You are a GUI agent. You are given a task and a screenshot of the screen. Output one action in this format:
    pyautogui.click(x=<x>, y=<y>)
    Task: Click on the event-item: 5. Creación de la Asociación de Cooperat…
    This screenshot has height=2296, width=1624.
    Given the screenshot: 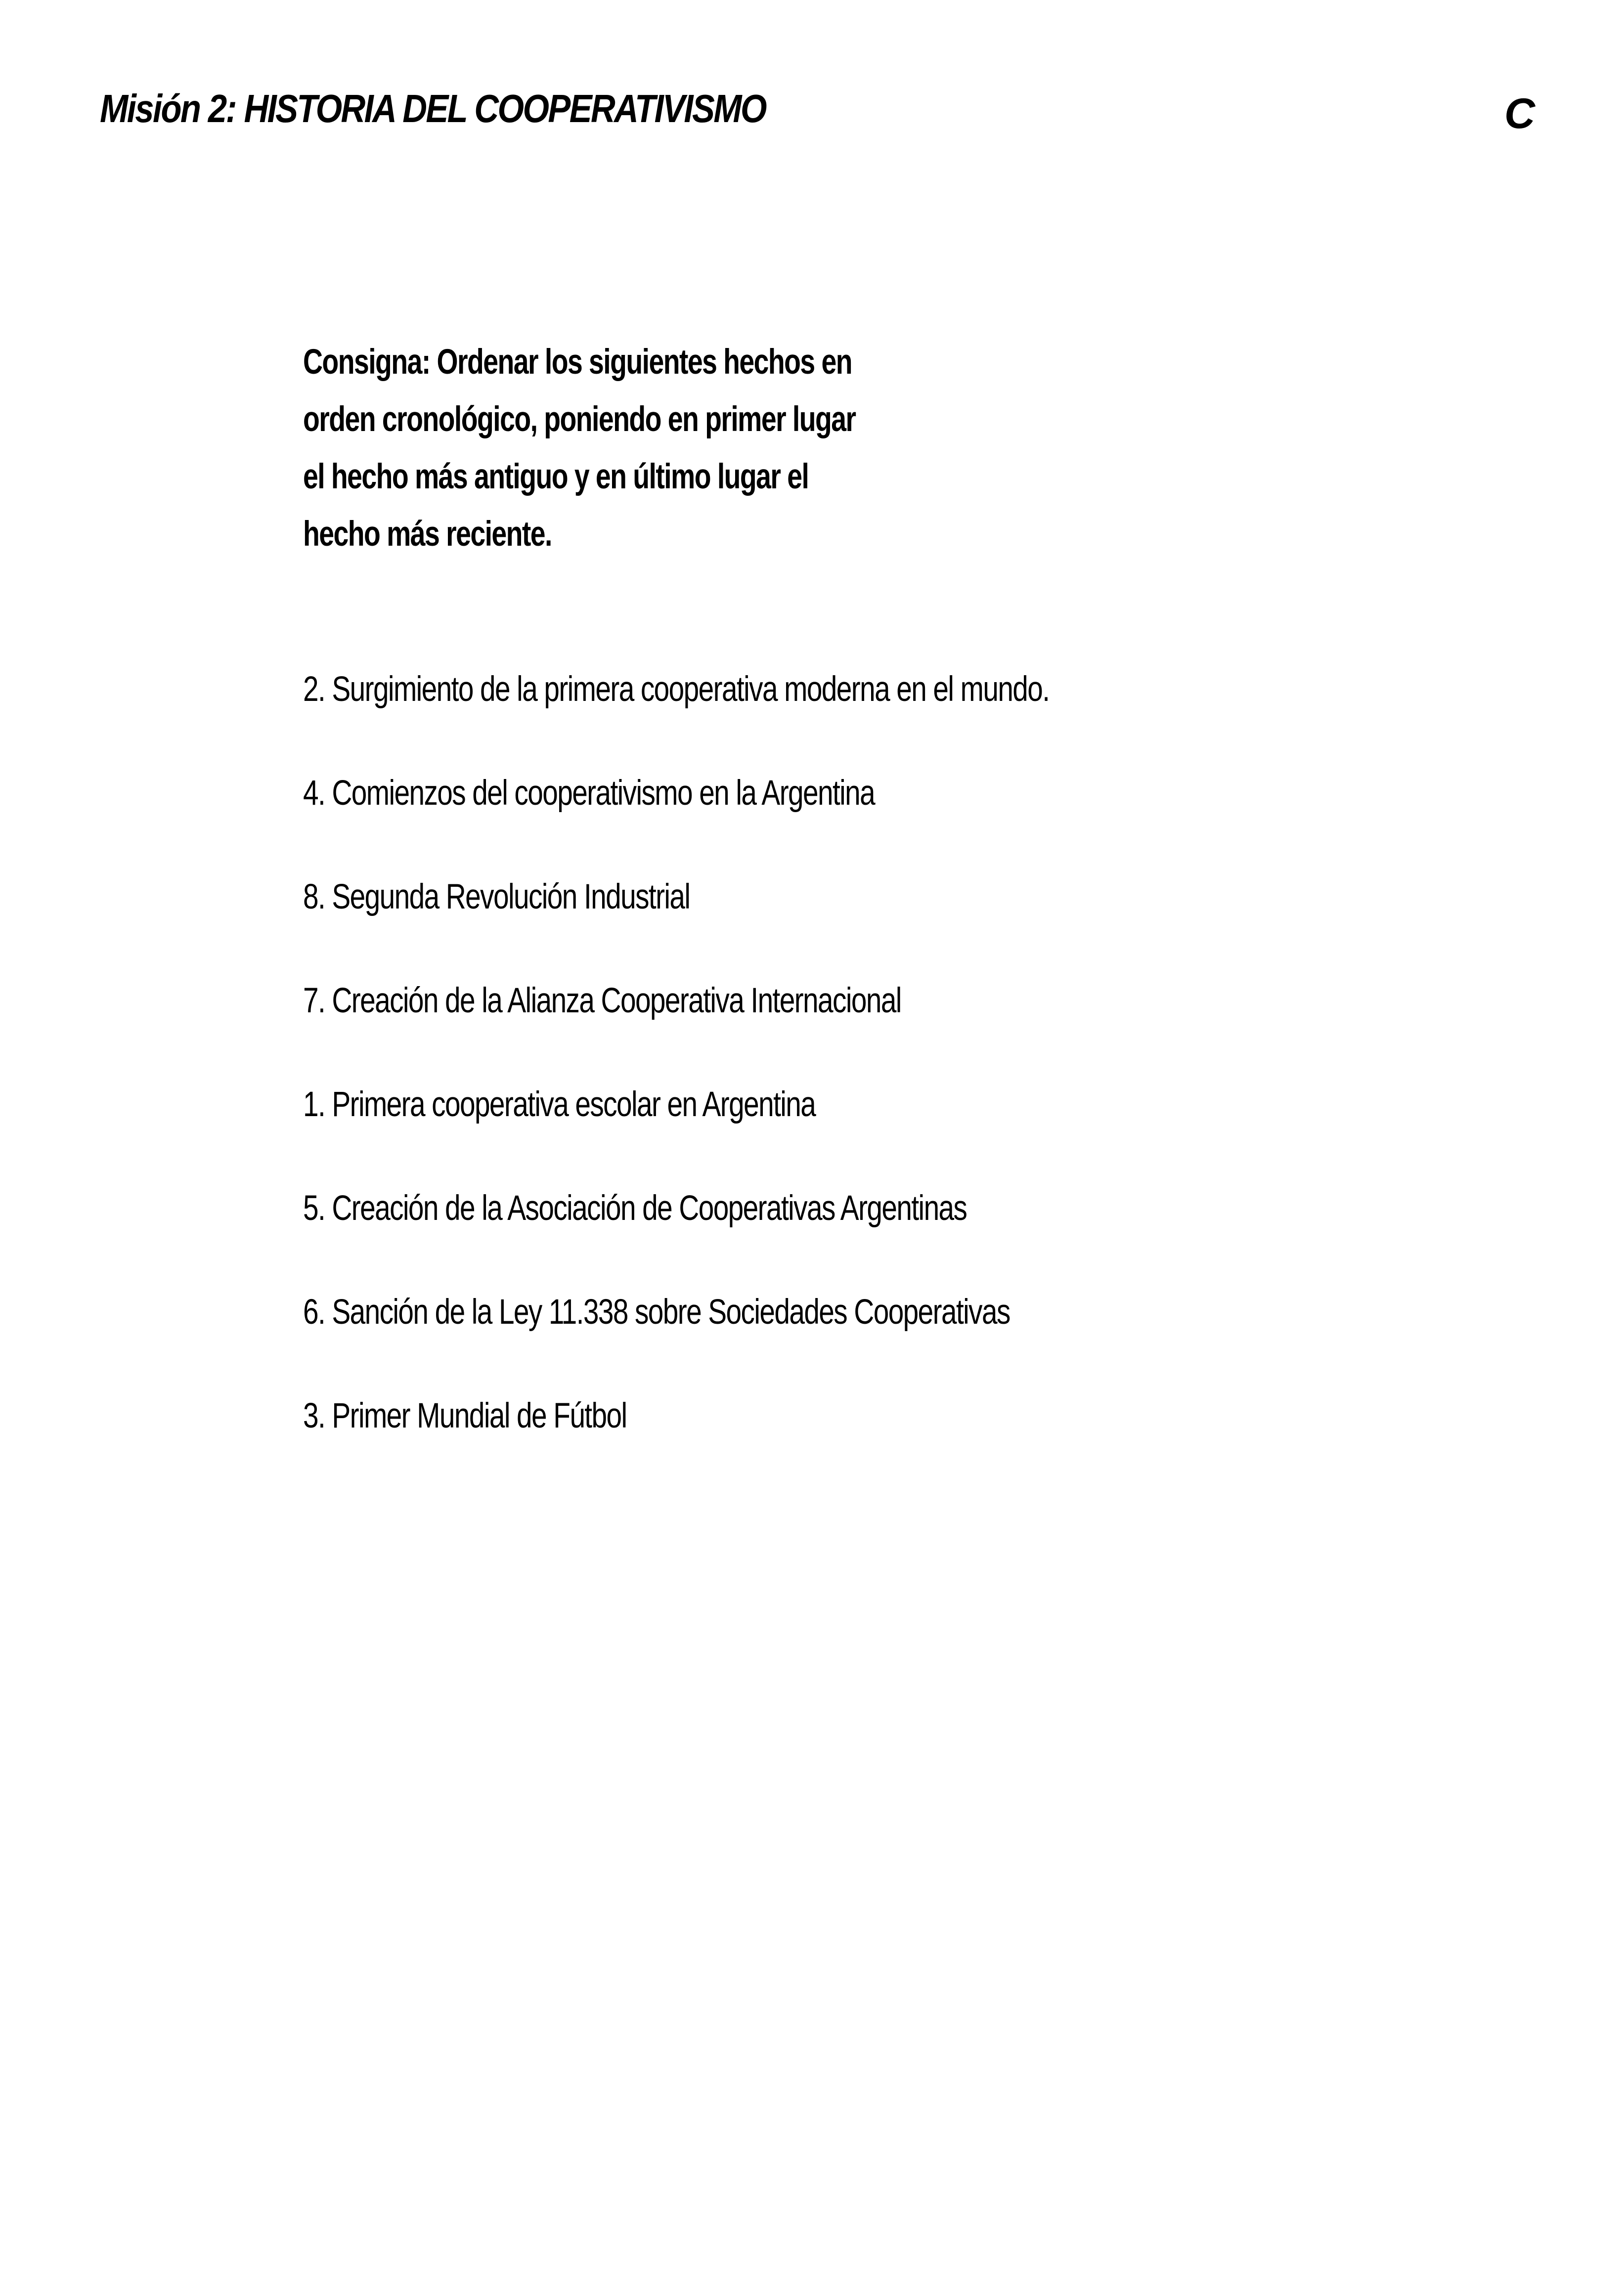 What is the action you would take?
    pyautogui.click(x=635, y=1208)
    